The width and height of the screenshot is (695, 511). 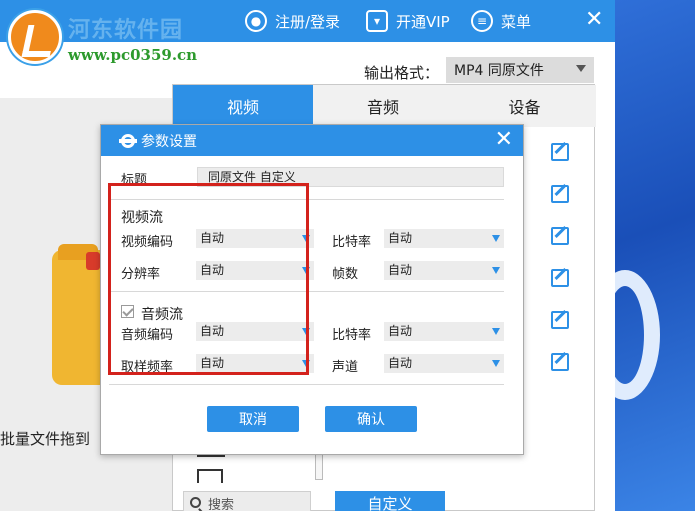 I want to click on search-icon, so click(x=195, y=502).